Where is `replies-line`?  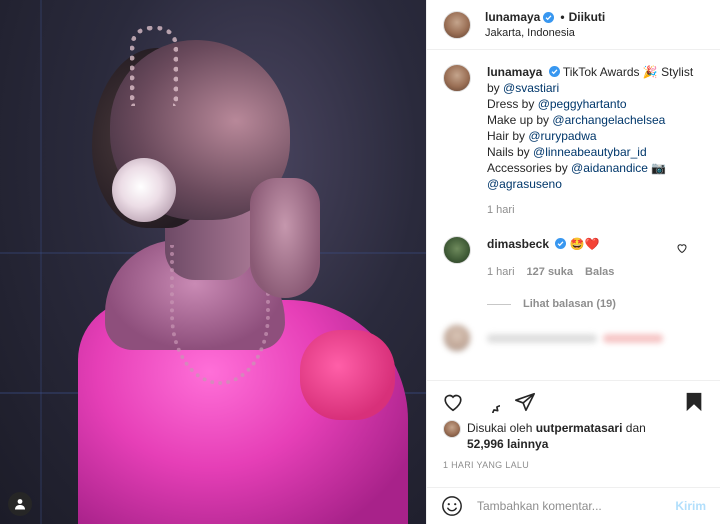 replies-line is located at coordinates (499, 304).